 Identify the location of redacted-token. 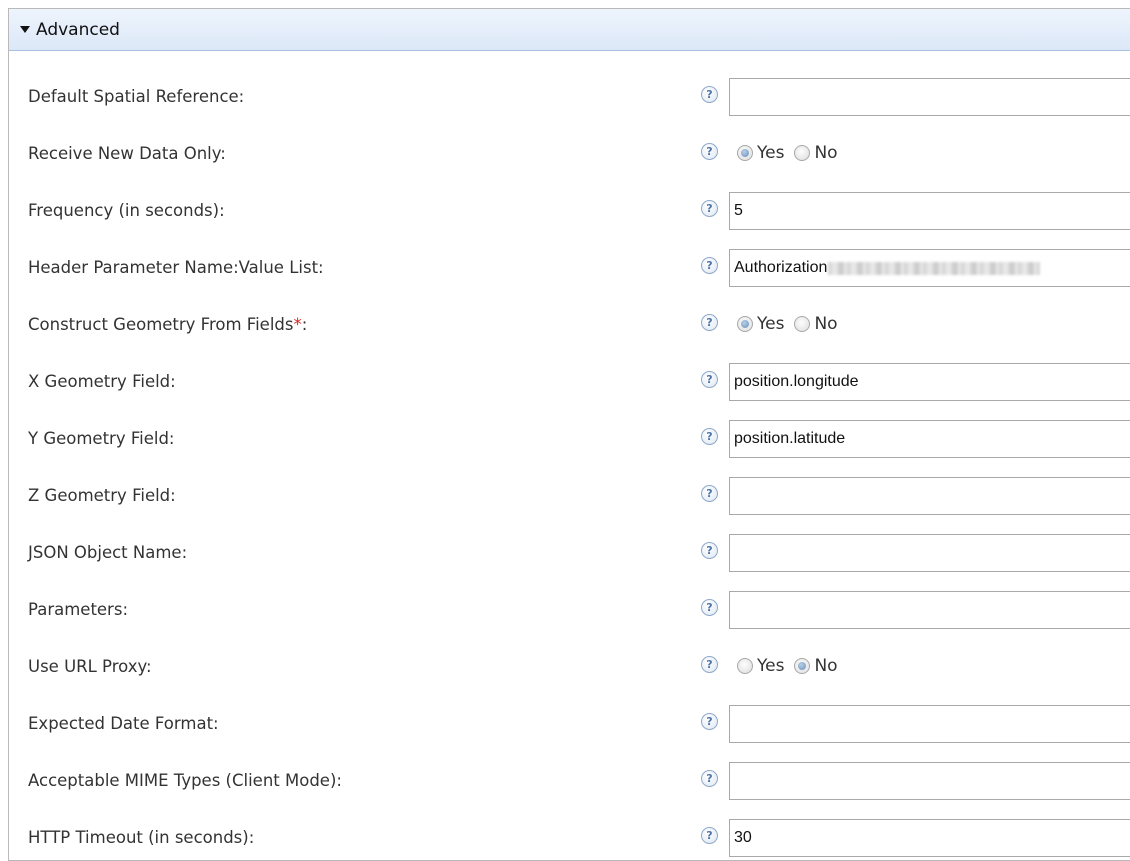
(934, 268).